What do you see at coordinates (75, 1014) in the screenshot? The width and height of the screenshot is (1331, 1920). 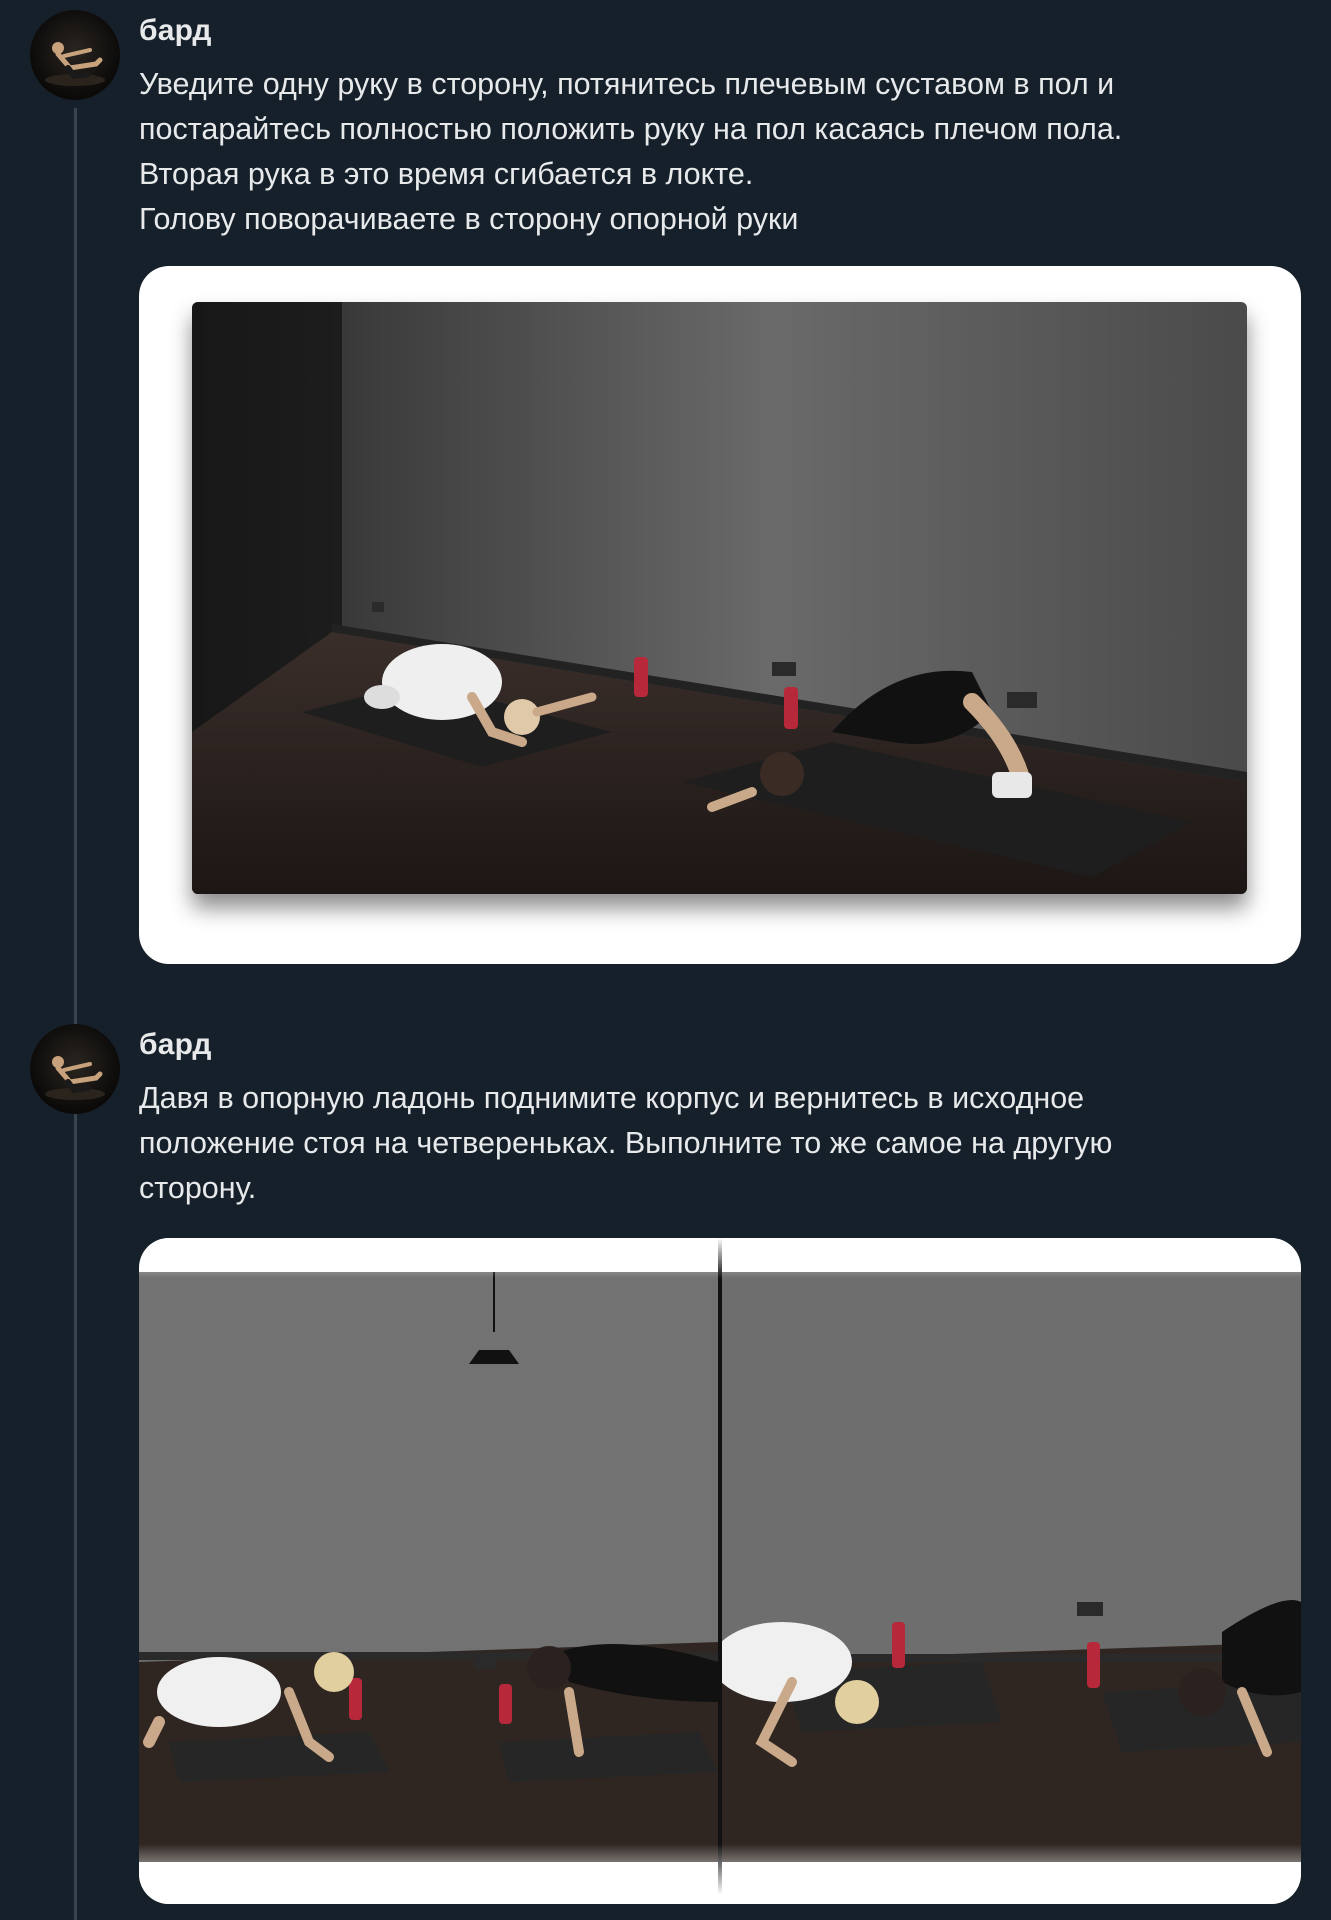 I see `thread-line` at bounding box center [75, 1014].